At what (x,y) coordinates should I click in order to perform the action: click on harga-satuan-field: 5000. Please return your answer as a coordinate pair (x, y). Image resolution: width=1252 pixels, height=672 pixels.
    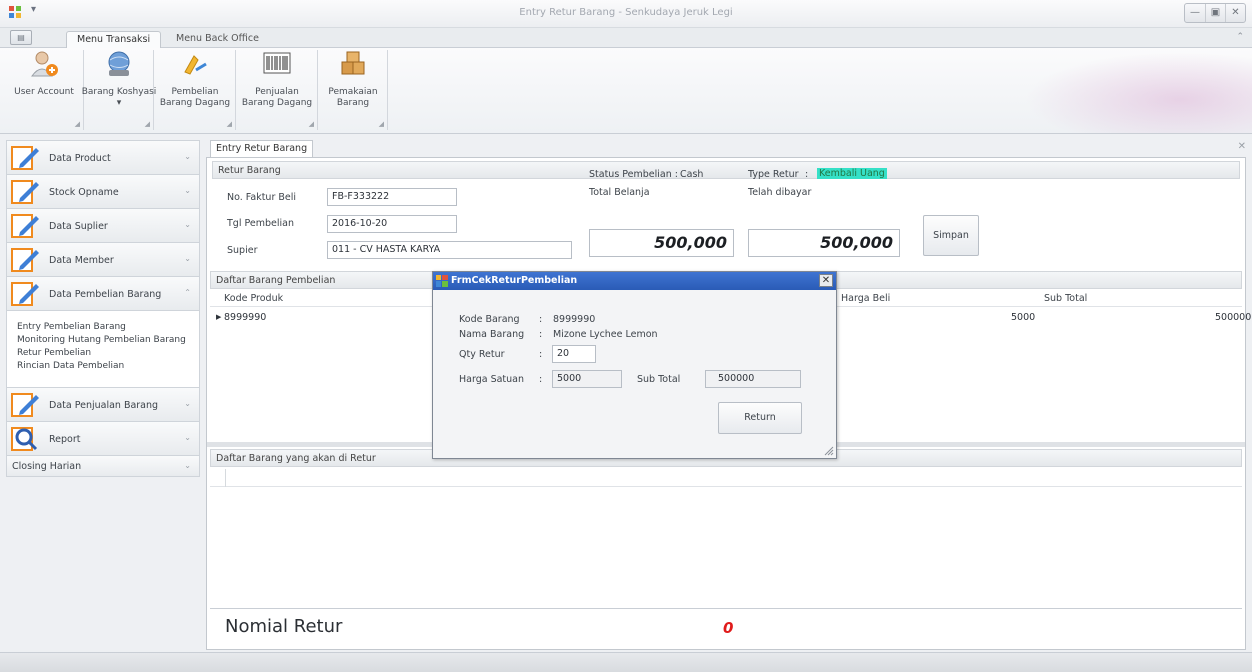
    Looking at the image, I should click on (587, 379).